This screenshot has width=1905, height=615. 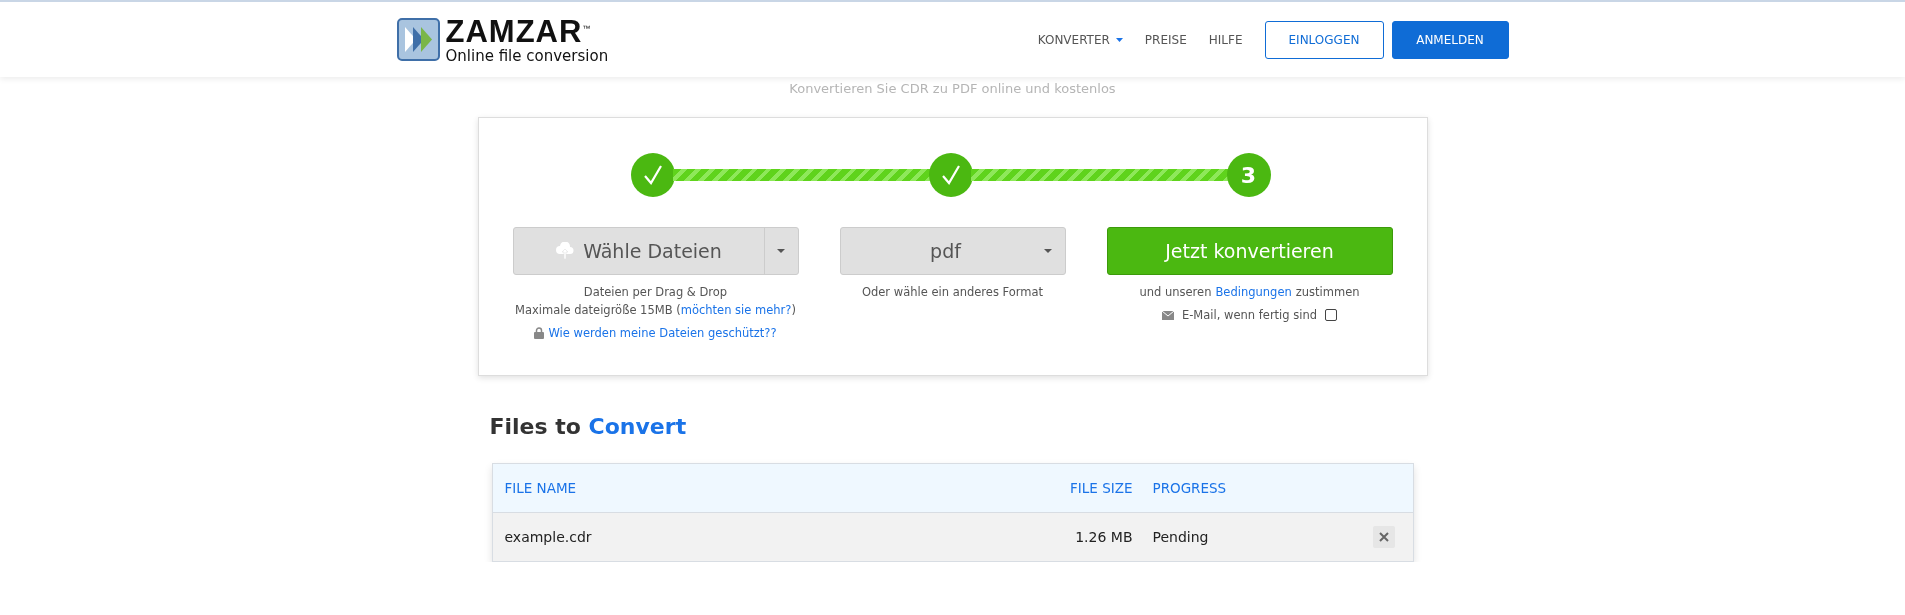 What do you see at coordinates (541, 488) in the screenshot?
I see `column-header: FILE NAME` at bounding box center [541, 488].